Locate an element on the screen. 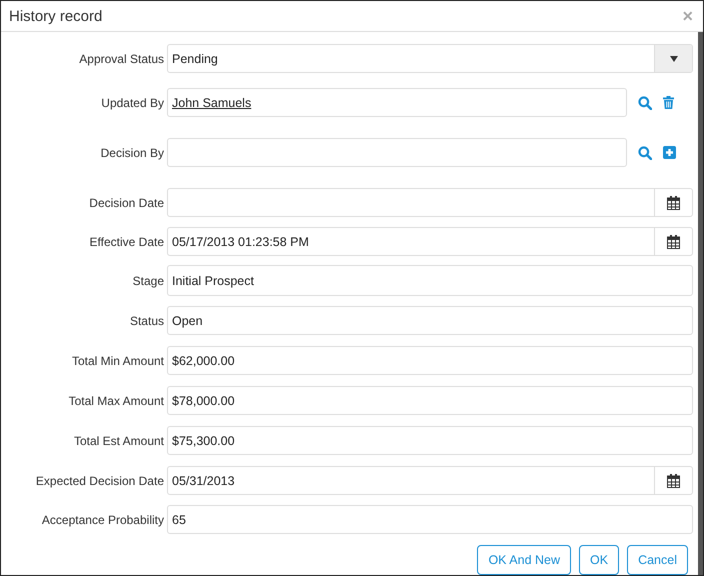 The width and height of the screenshot is (704, 576). field-label: Stage is located at coordinates (148, 281).